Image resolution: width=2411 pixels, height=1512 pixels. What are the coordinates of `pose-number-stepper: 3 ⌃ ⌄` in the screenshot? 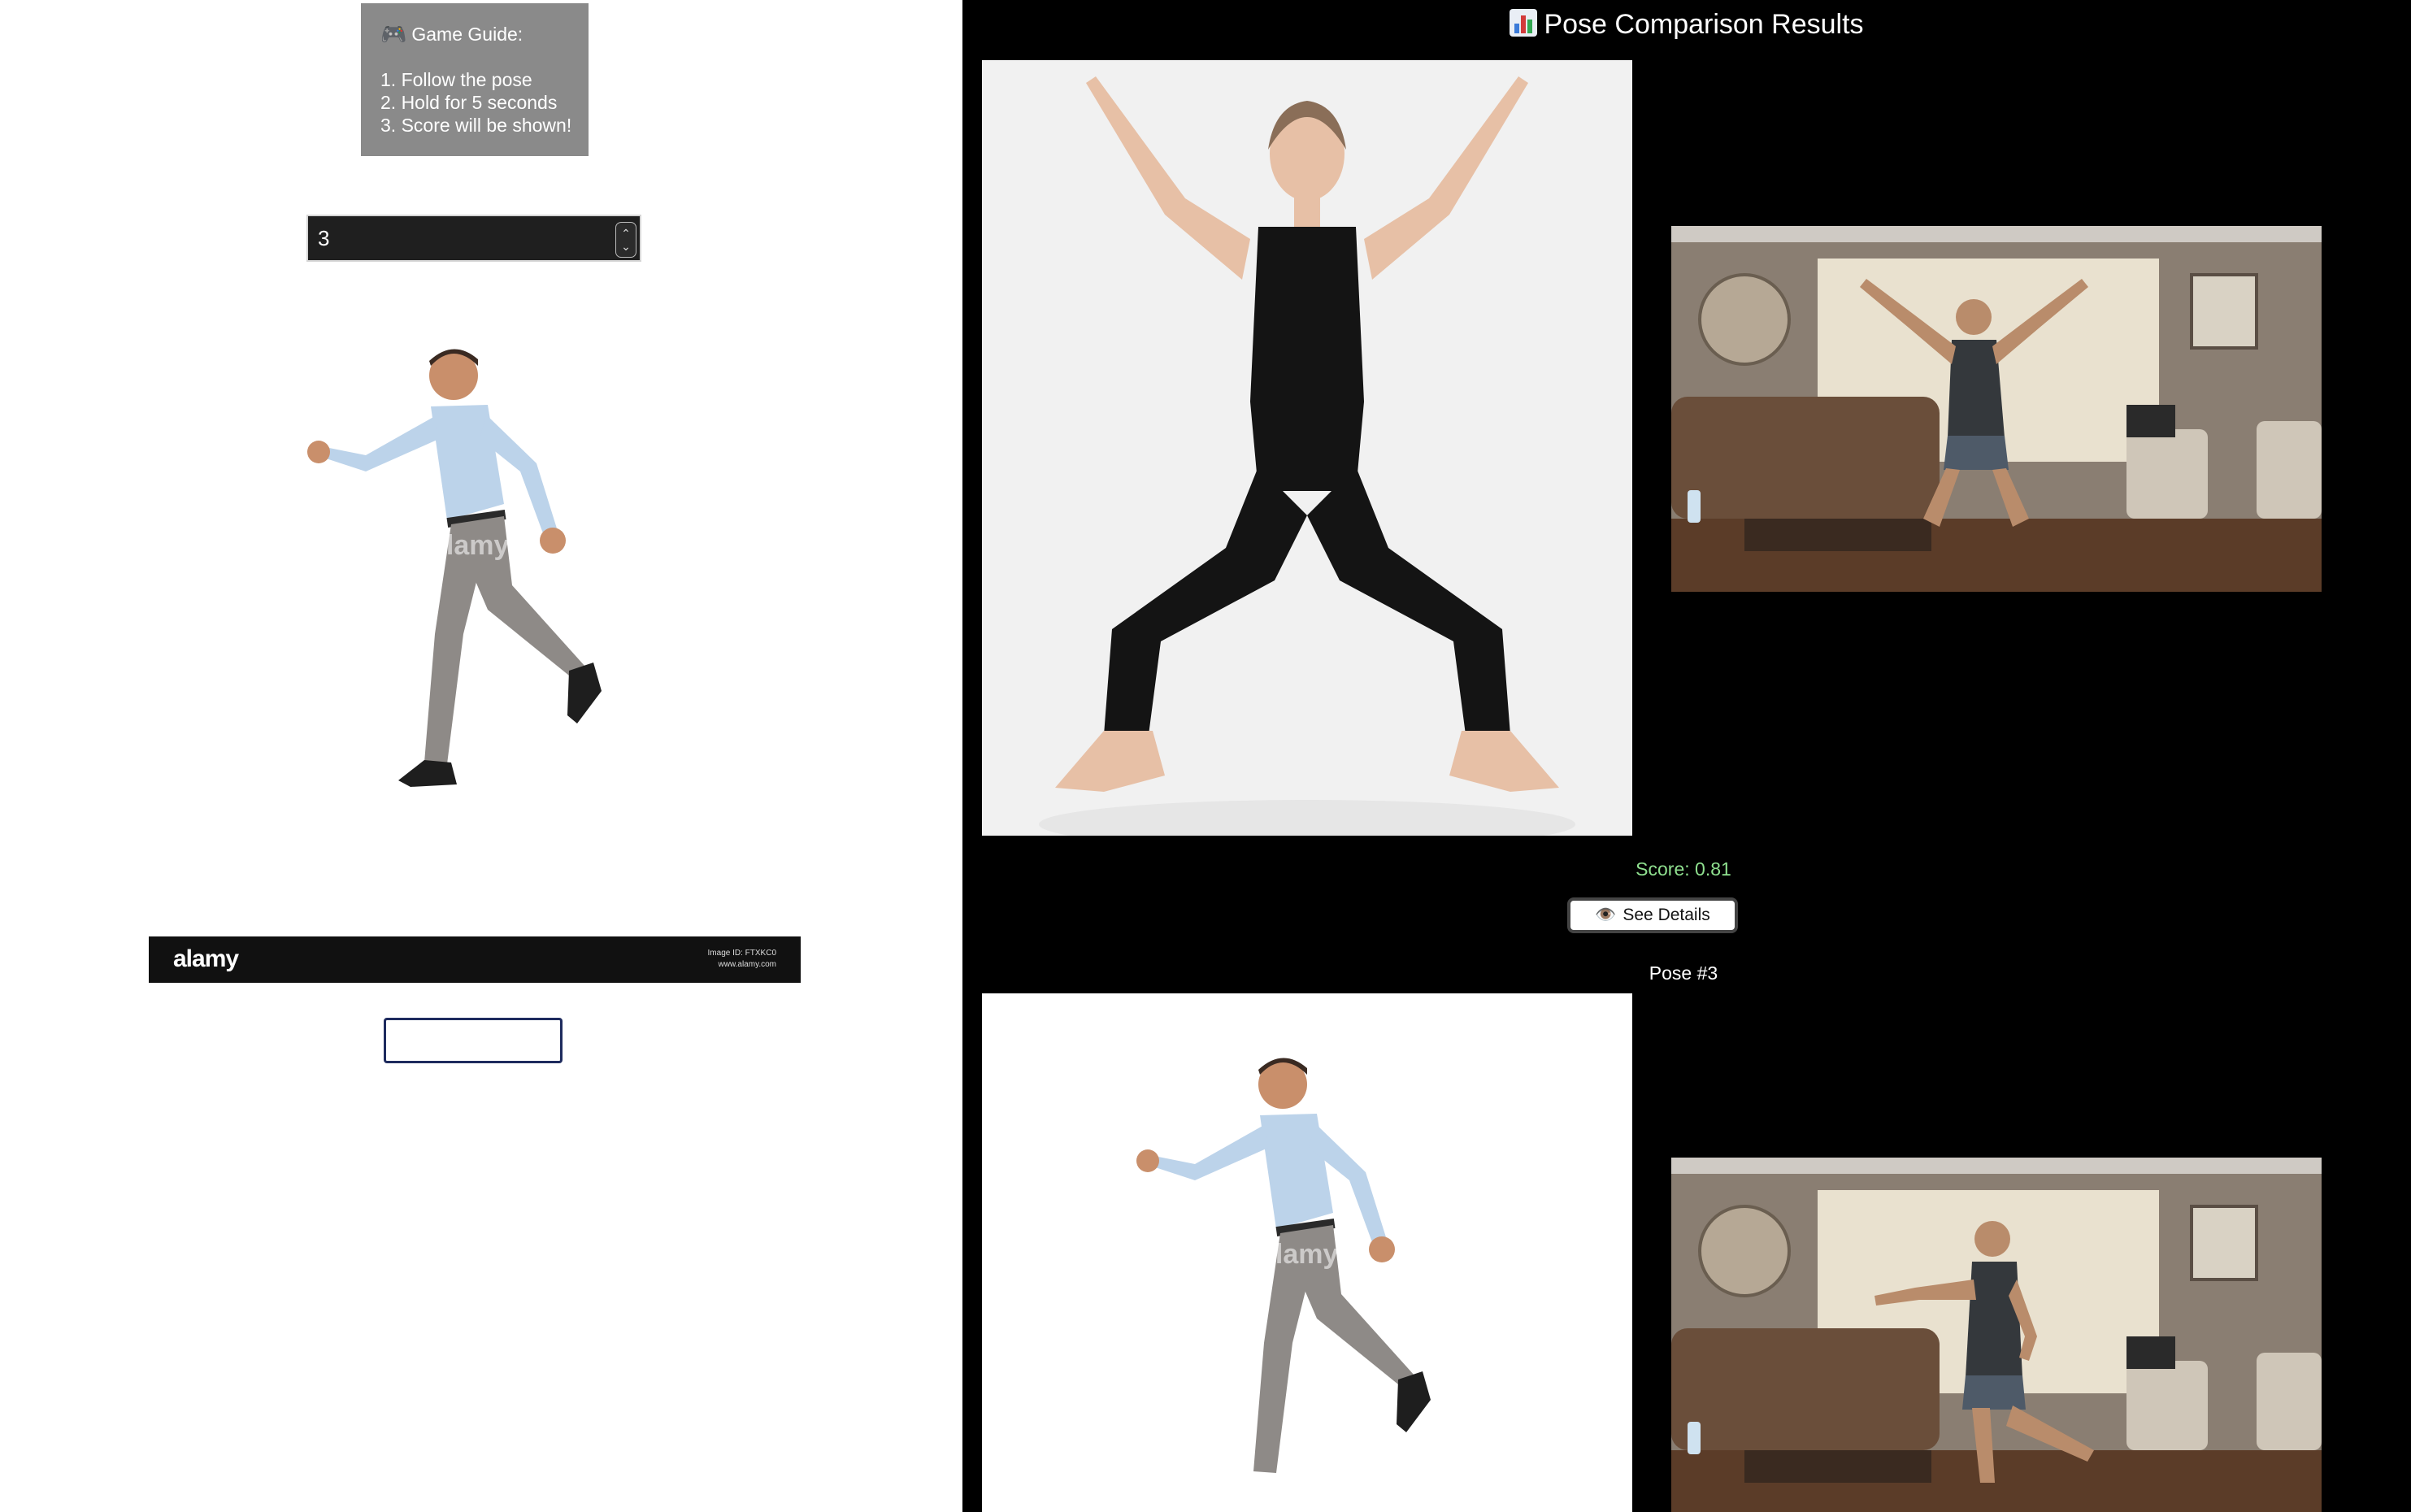 It's located at (474, 238).